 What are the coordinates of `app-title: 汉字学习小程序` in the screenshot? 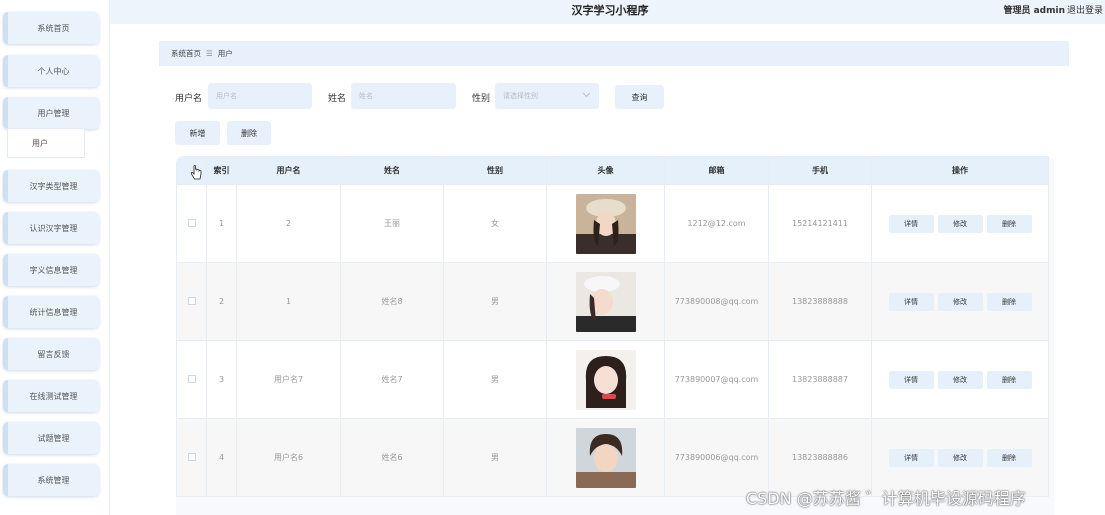 It's located at (610, 10).